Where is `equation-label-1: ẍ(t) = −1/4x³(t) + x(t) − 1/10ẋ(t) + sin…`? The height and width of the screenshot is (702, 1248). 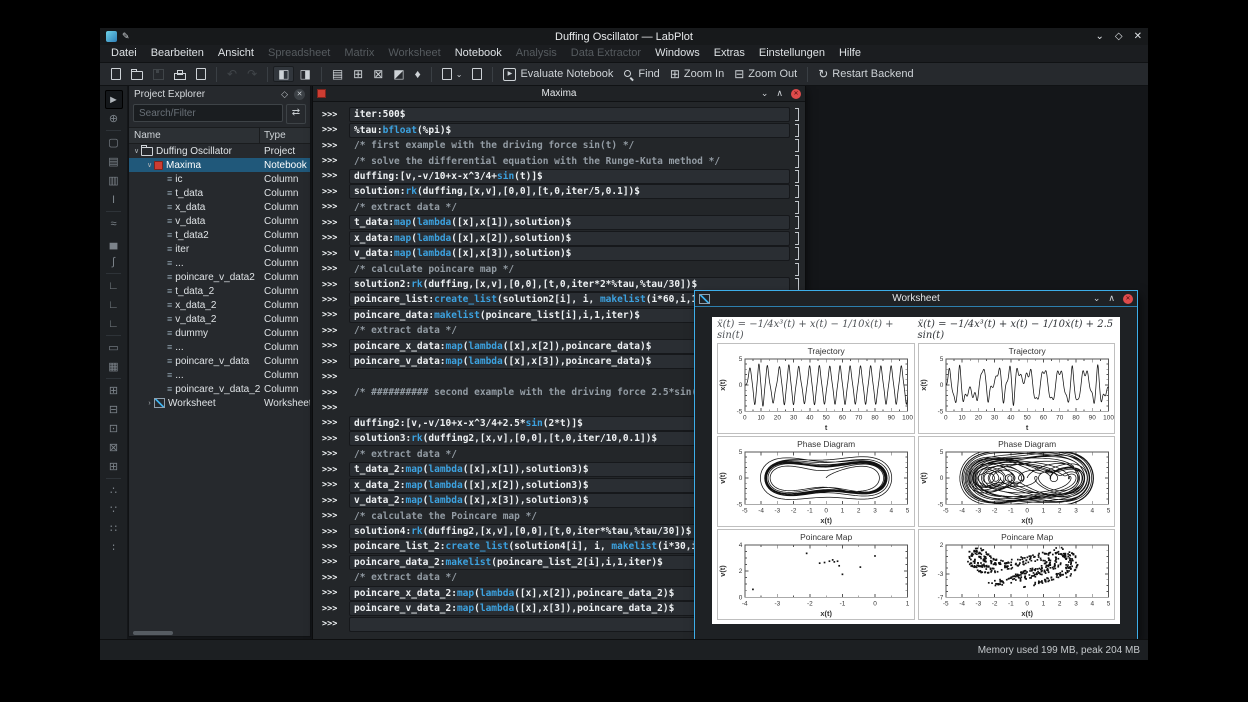
equation-label-1: ẍ(t) = −1/4x³(t) + x(t) − 1/10ẋ(t) + sin… is located at coordinates (816, 330).